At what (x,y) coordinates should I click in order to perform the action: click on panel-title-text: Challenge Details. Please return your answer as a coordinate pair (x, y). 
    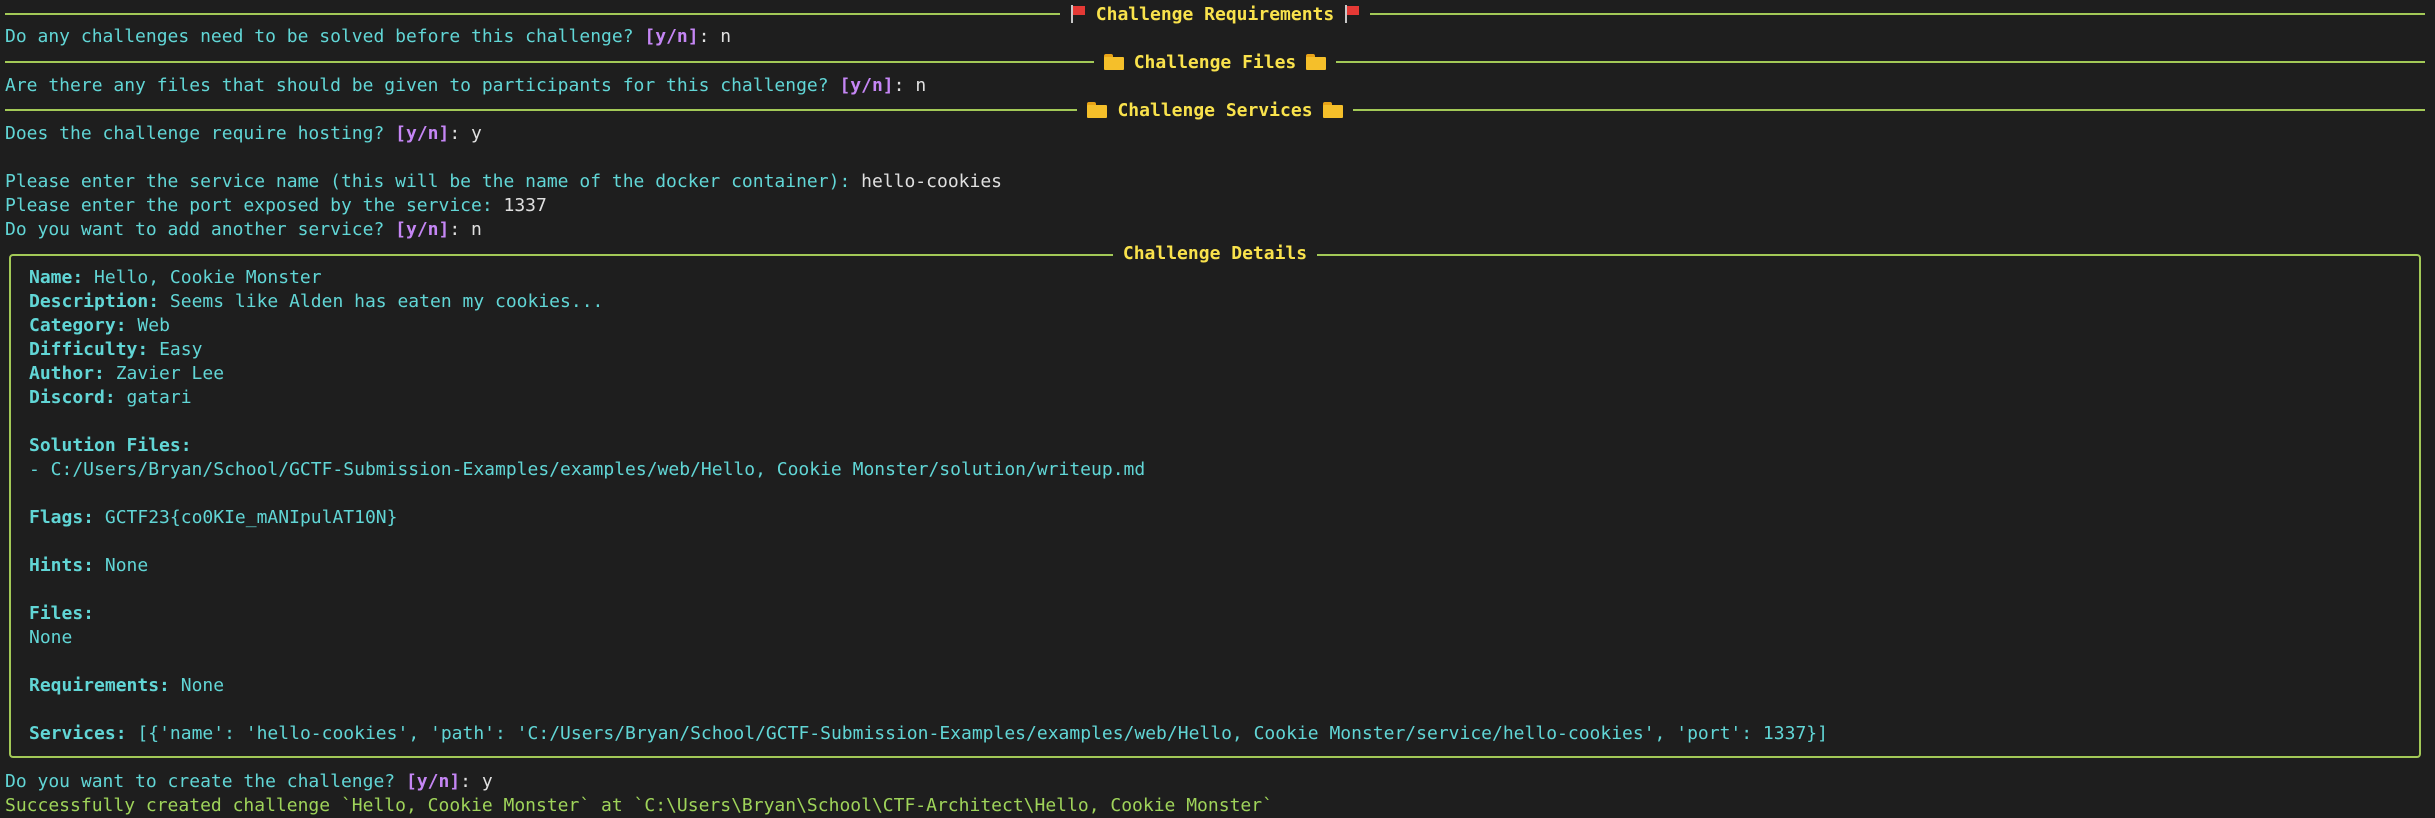
    Looking at the image, I should click on (1215, 253).